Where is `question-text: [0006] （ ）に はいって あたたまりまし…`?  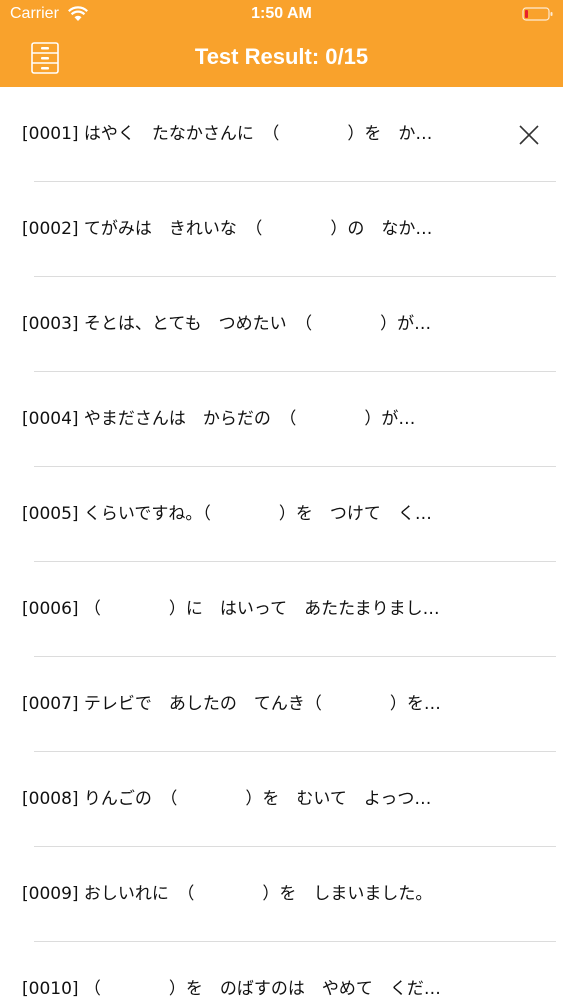 question-text: [0006] （ ）に はいって あたたまりまし… is located at coordinates (231, 609).